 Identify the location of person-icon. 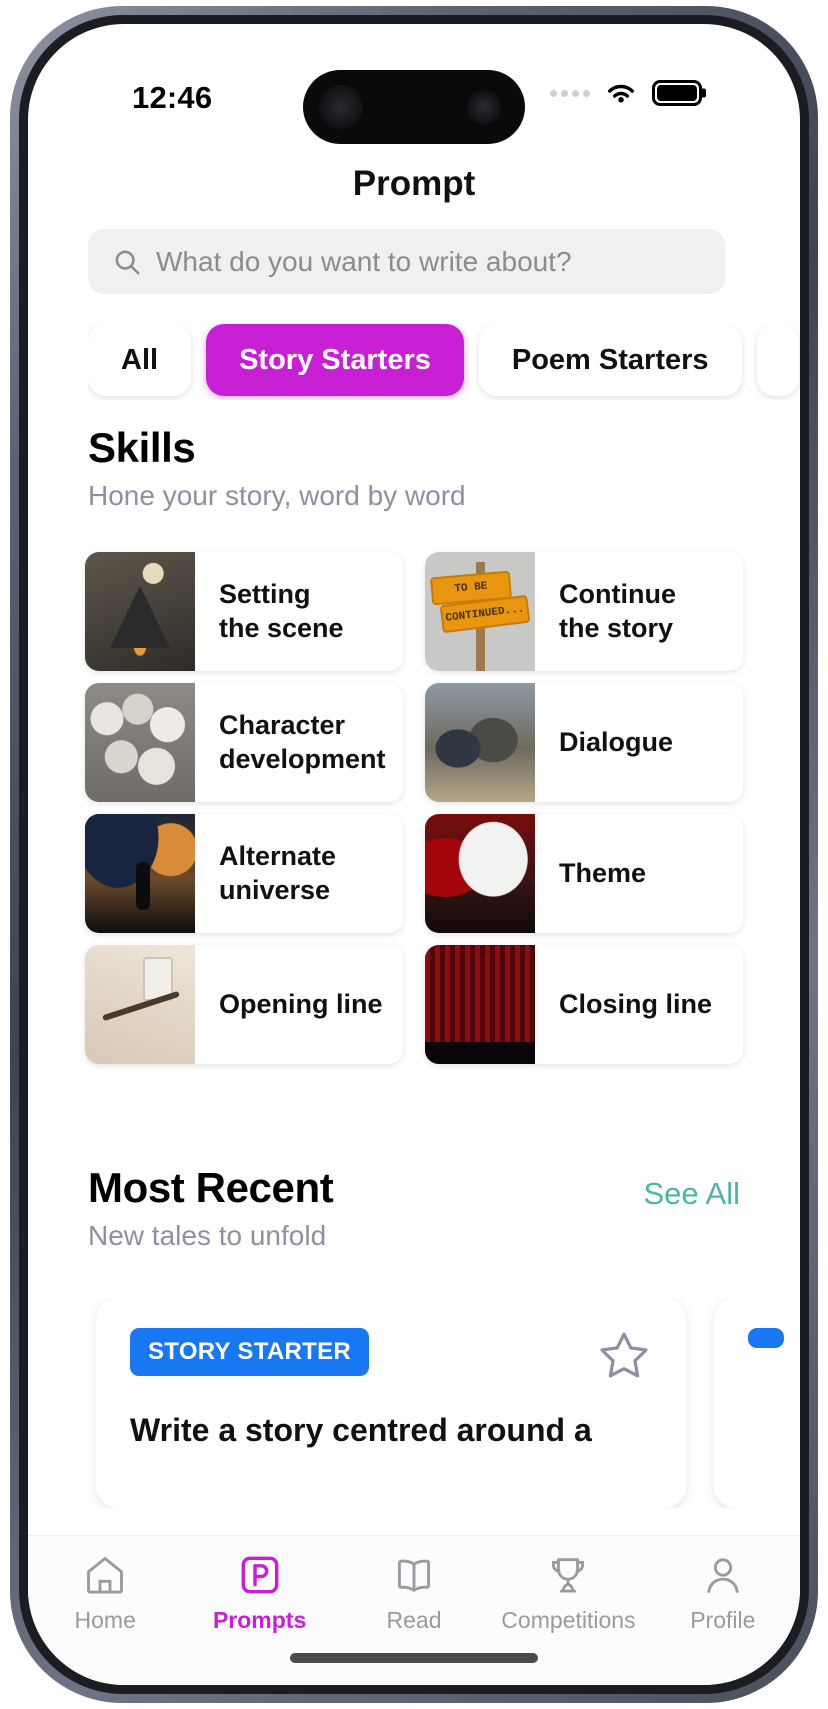
(723, 1575).